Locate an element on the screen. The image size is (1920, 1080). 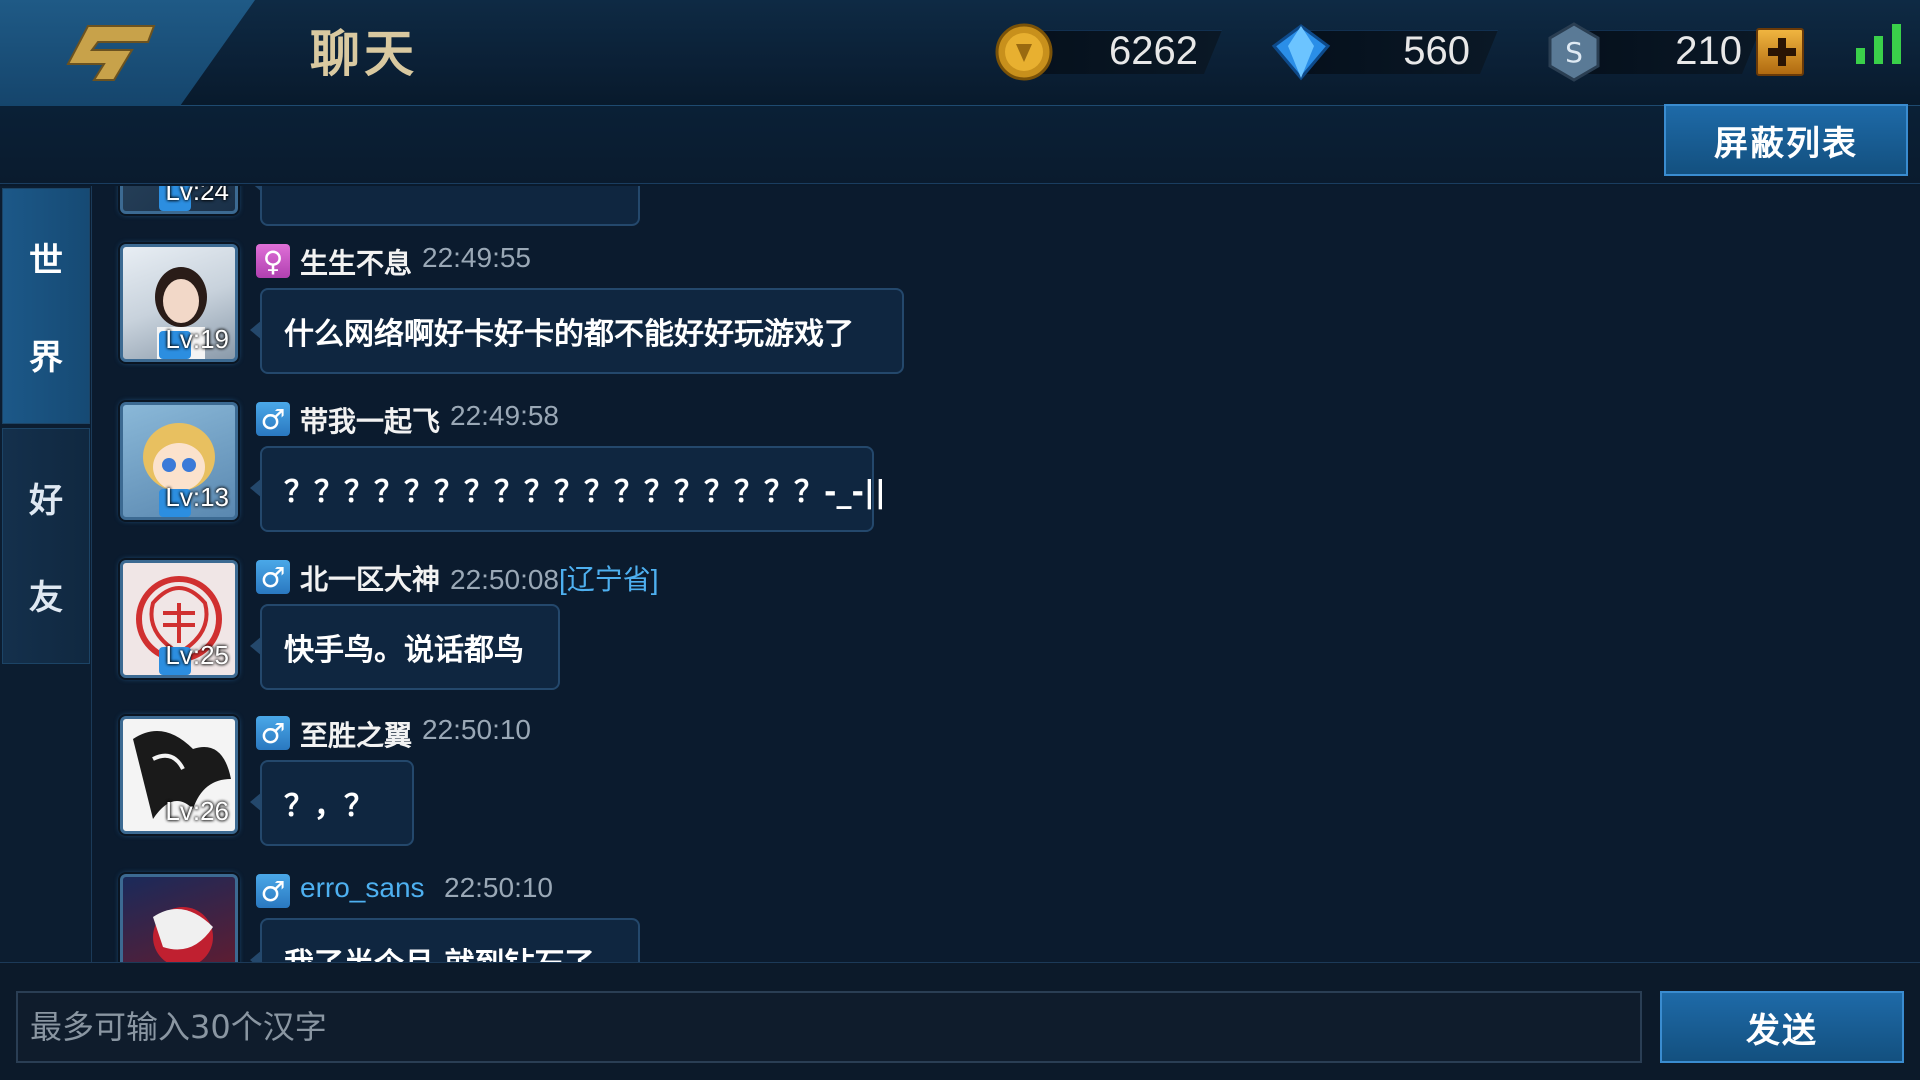
level-label: Lv:25 is located at coordinates (197, 655).